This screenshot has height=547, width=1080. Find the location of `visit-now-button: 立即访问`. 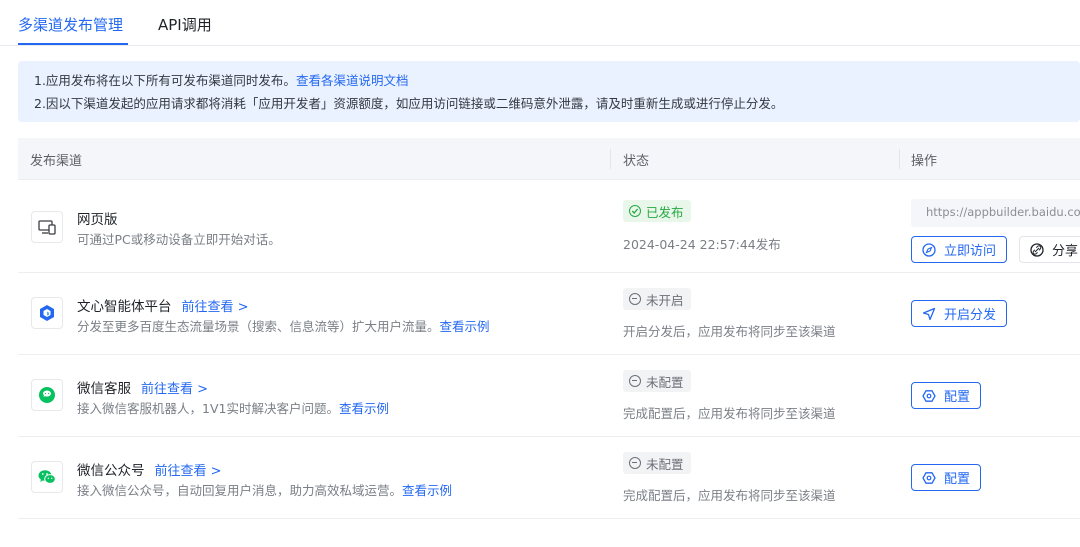

visit-now-button: 立即访问 is located at coordinates (959, 249).